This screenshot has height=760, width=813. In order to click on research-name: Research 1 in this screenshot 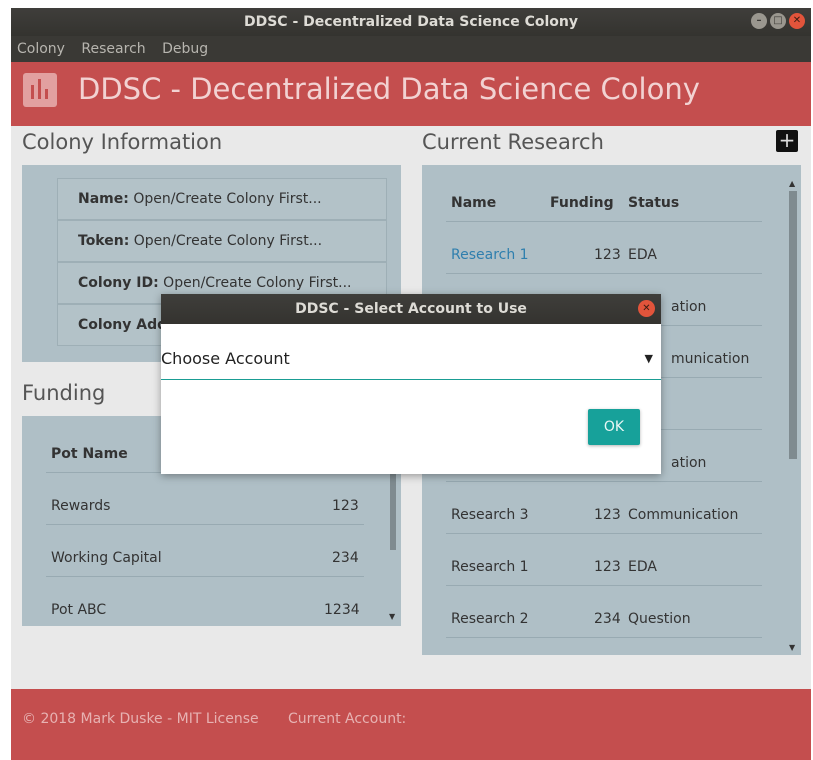, I will do `click(490, 567)`.